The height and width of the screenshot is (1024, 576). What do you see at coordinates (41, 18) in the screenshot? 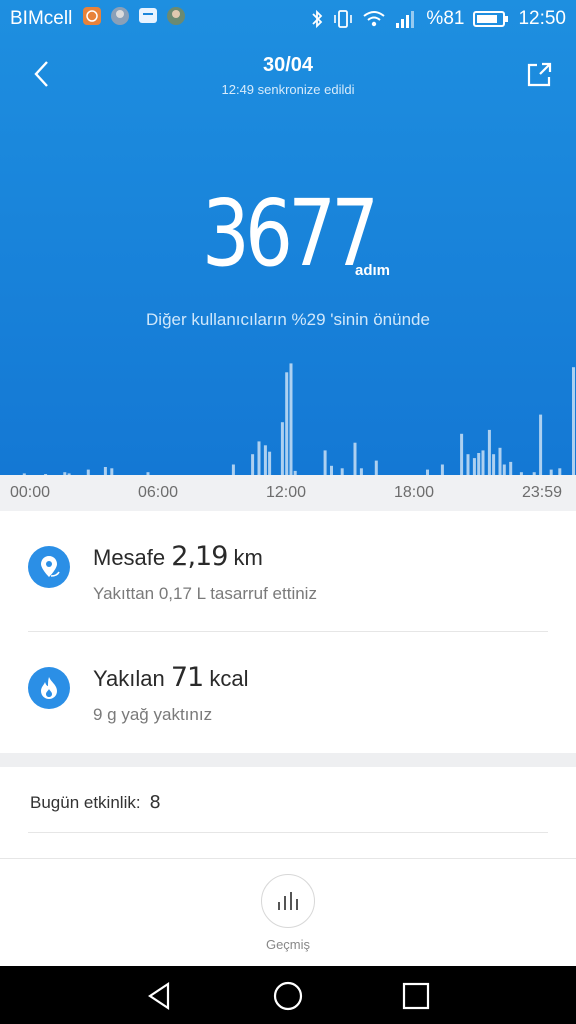
I see `carrier-name: BIMcell` at bounding box center [41, 18].